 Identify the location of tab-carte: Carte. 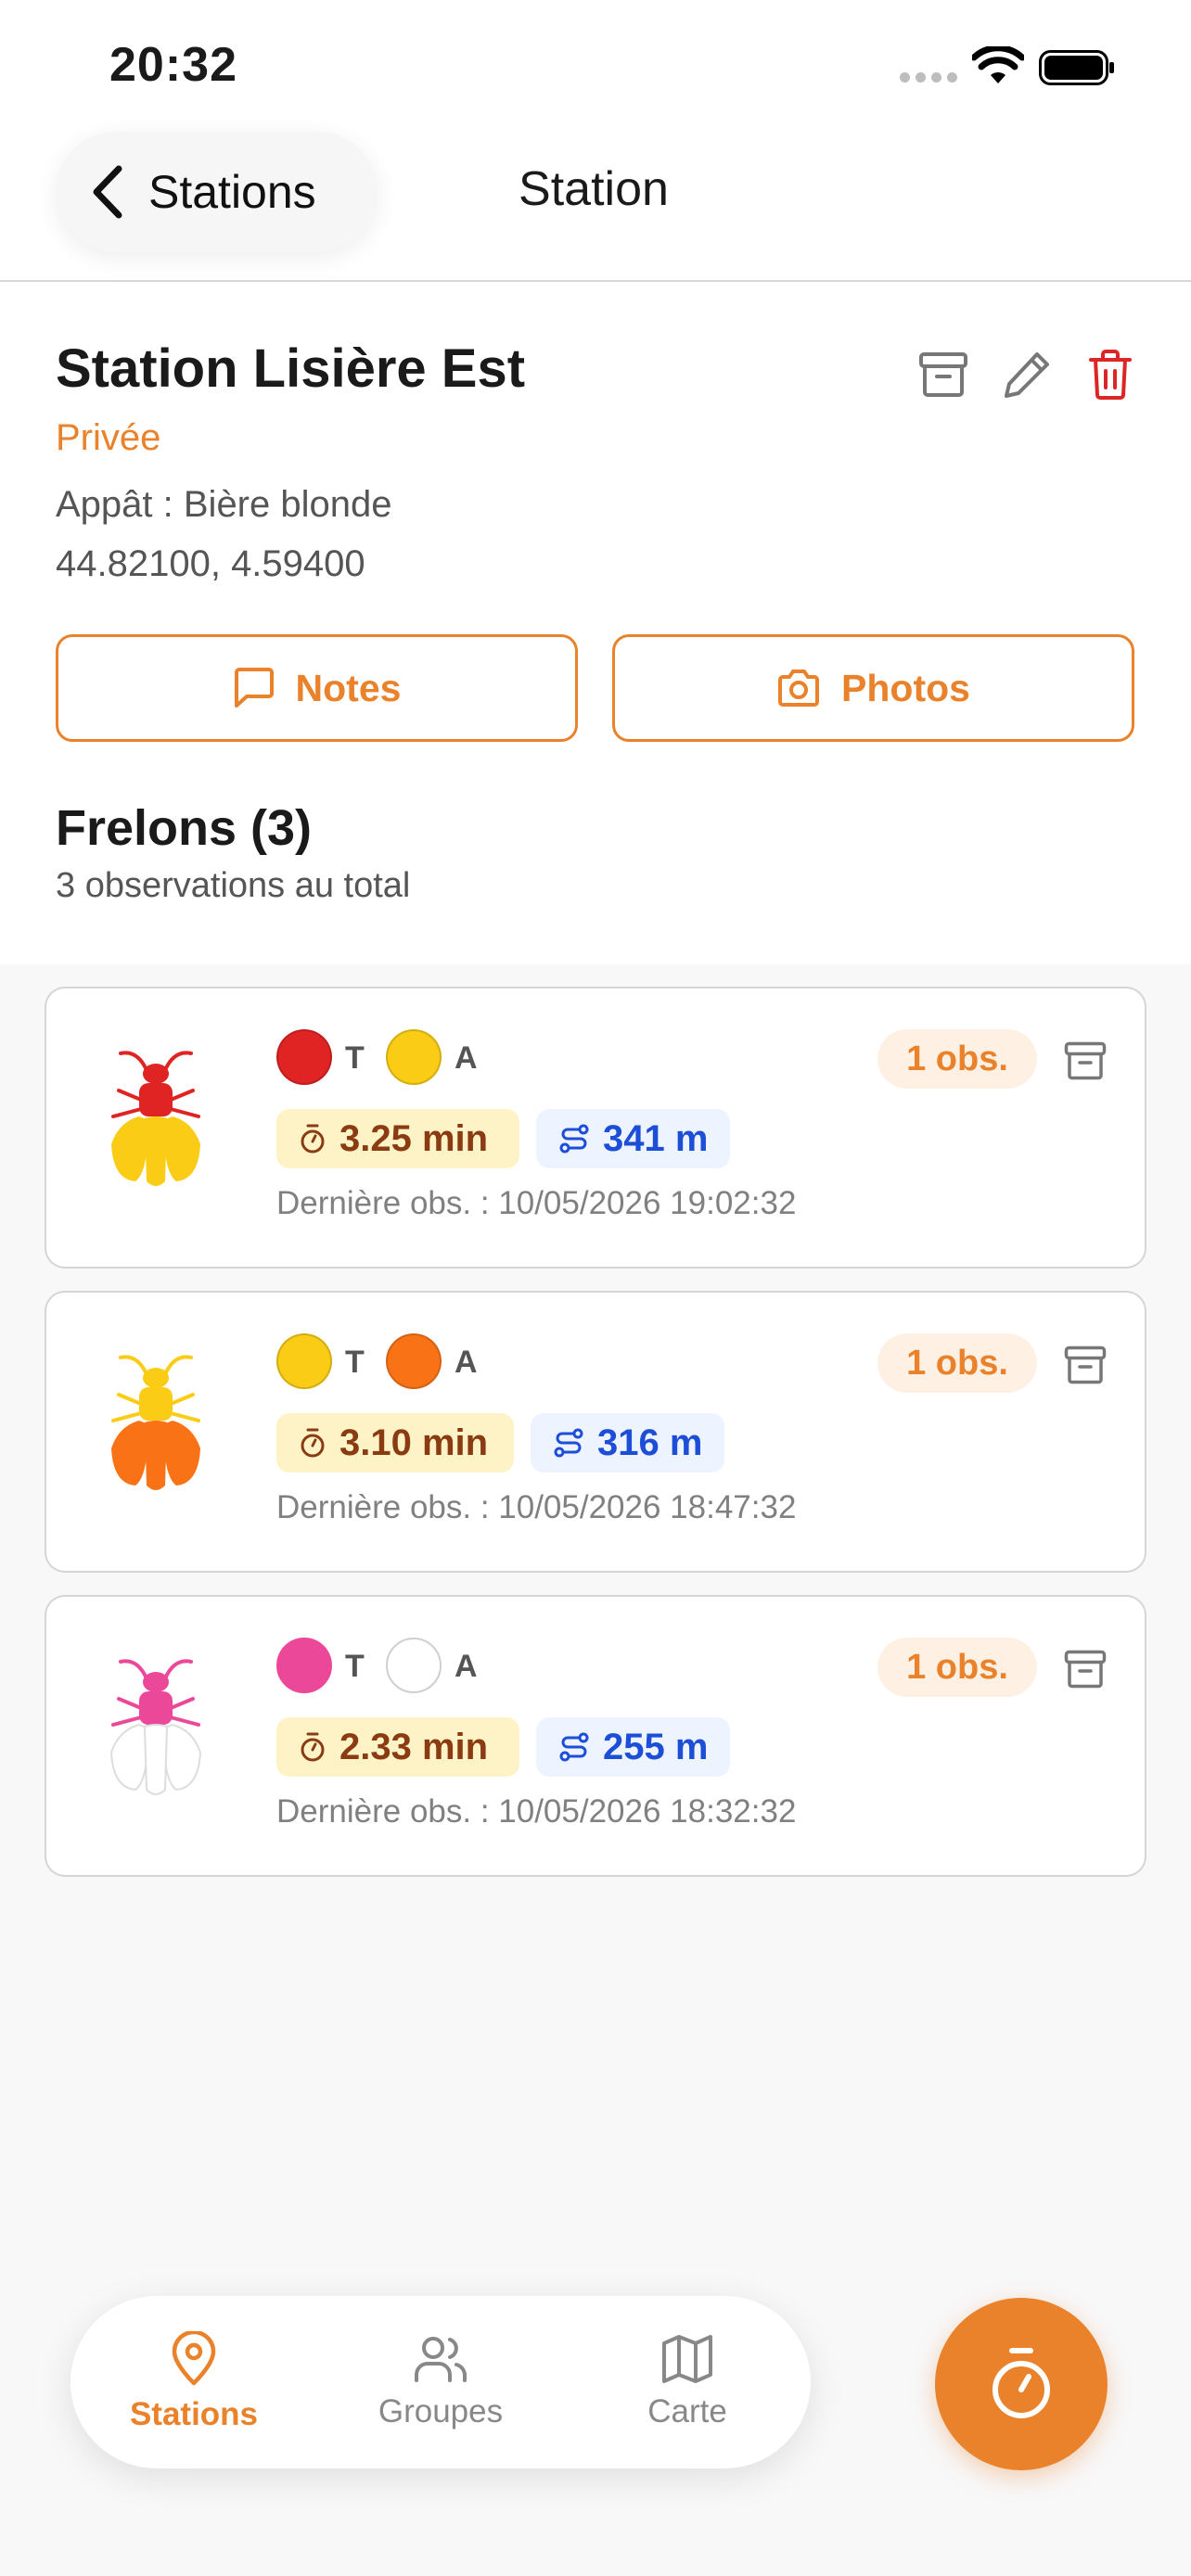
(688, 2382).